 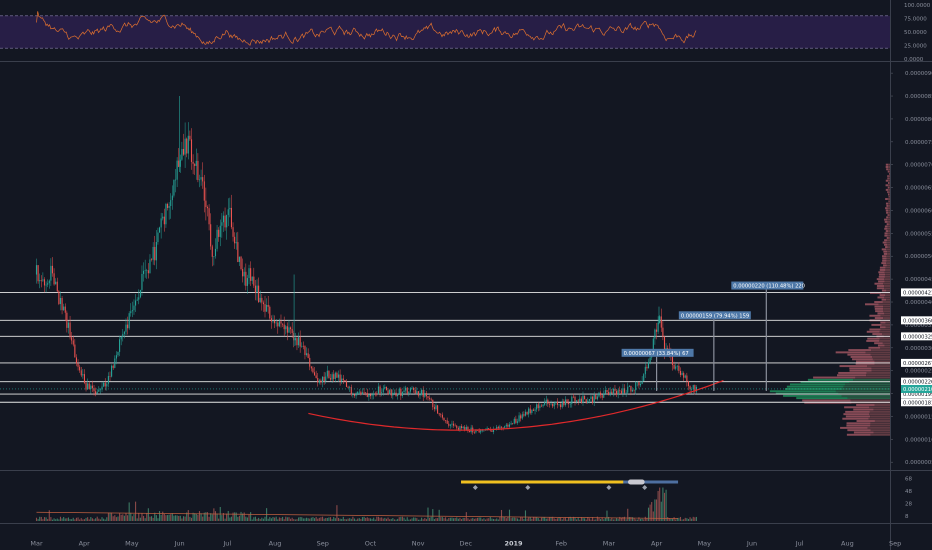 What do you see at coordinates (445, 32) in the screenshot?
I see `rsi-band` at bounding box center [445, 32].